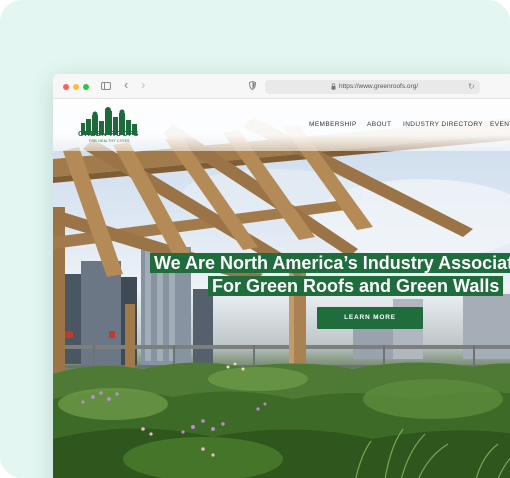  I want to click on nav-item-events: EVENTS, so click(500, 125).